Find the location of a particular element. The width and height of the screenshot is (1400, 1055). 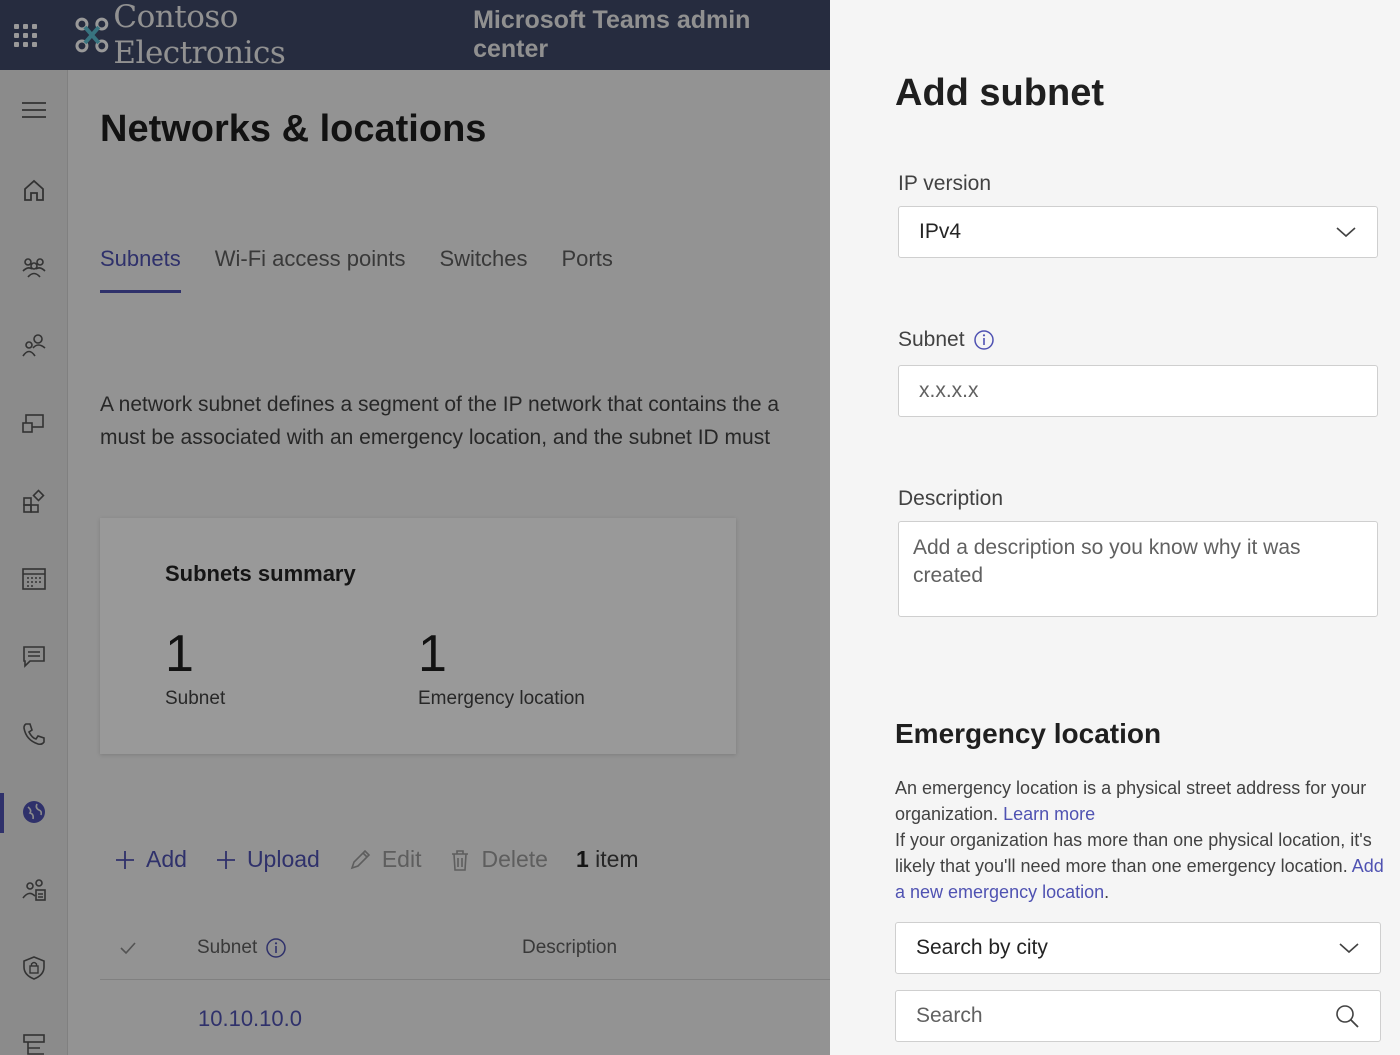

subnet-label: Subnet is located at coordinates (946, 340).